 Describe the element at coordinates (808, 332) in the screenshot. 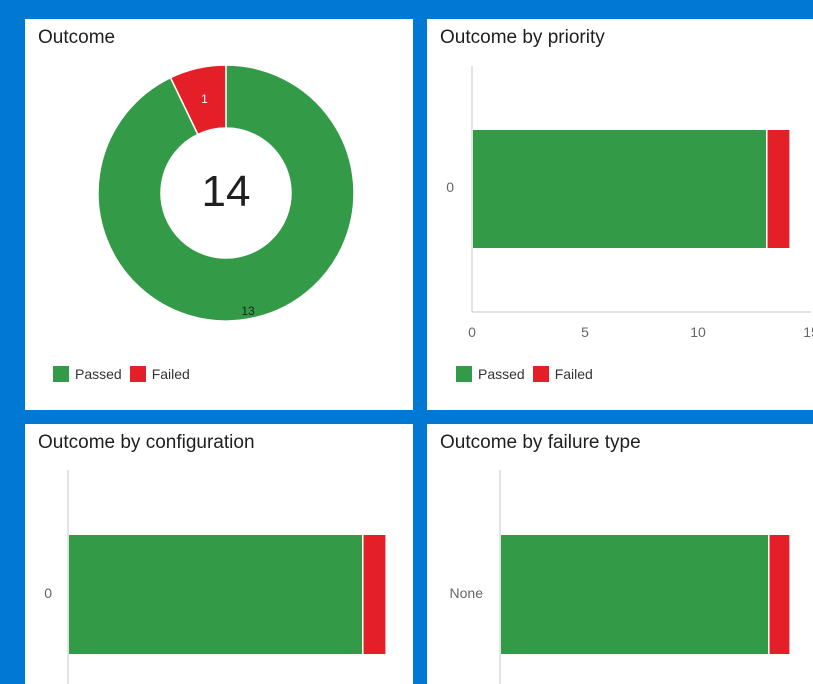

I see `priority-tick-15: 15` at that location.